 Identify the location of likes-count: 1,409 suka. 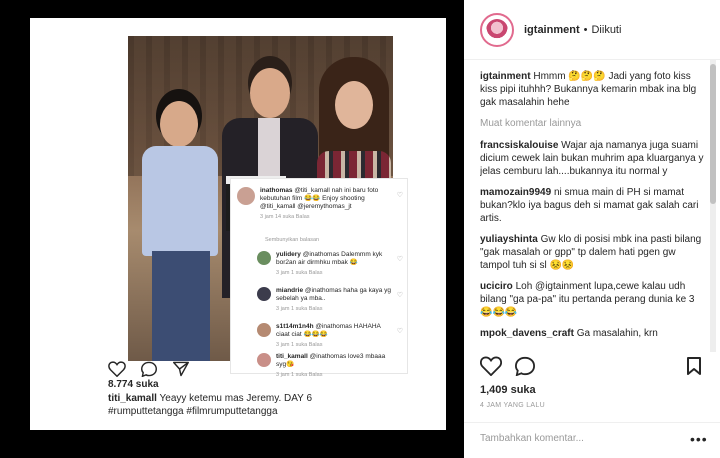
(508, 390).